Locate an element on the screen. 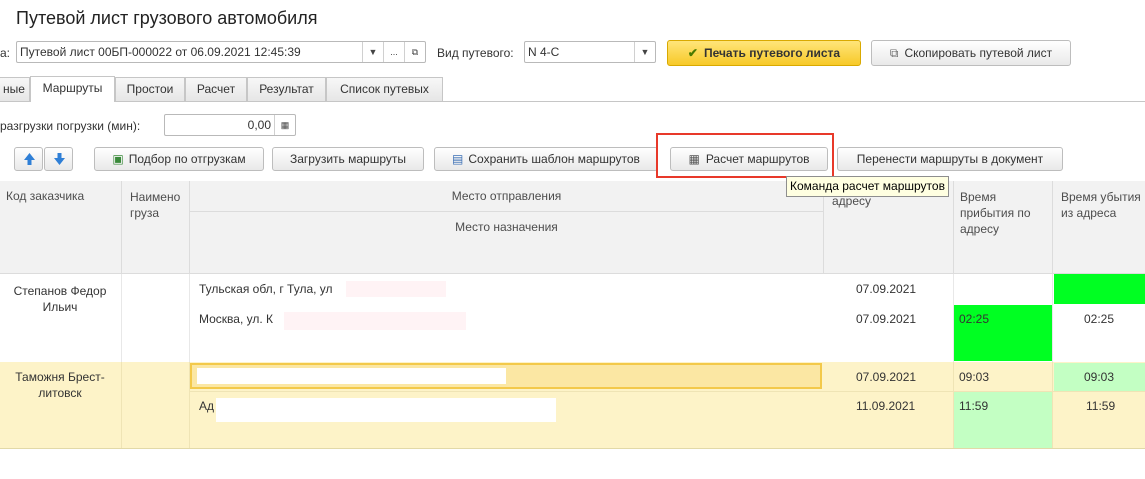  checkmark-icon: ✔ is located at coordinates (692, 53).